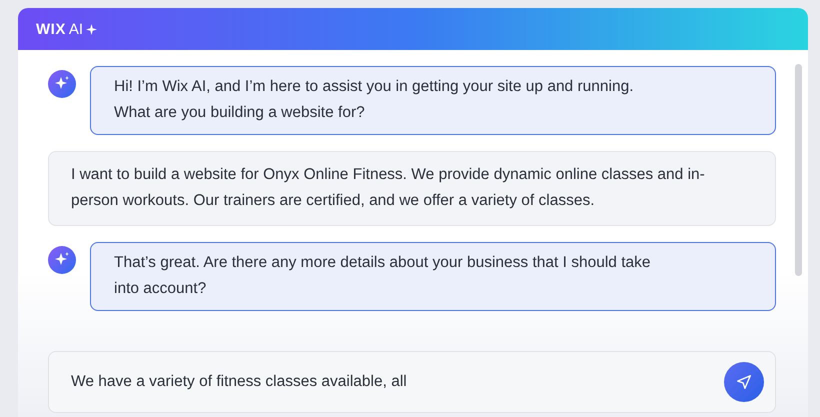 This screenshot has width=820, height=417. Describe the element at coordinates (433, 276) in the screenshot. I see `ai-message: That’s great. Are there any more details about your business that I should take into account?` at that location.